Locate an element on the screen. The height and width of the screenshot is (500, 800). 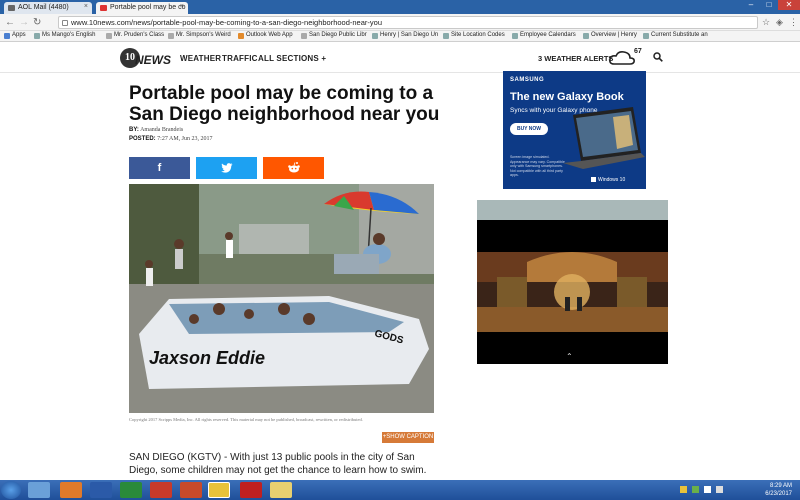
extension-icon: ◈ is located at coordinates (779, 22).